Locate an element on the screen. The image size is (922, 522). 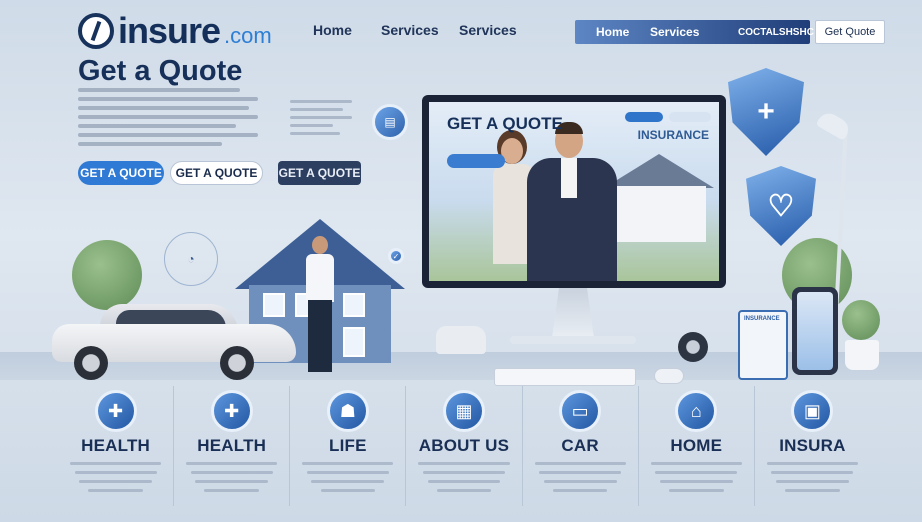
nav-home: Home is located at coordinates (332, 30).